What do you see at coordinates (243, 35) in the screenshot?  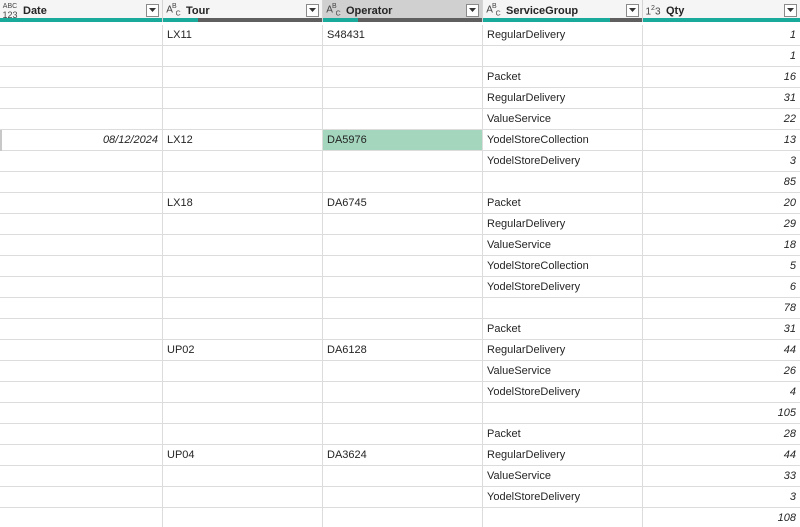 I see `tour-cell: LX11` at bounding box center [243, 35].